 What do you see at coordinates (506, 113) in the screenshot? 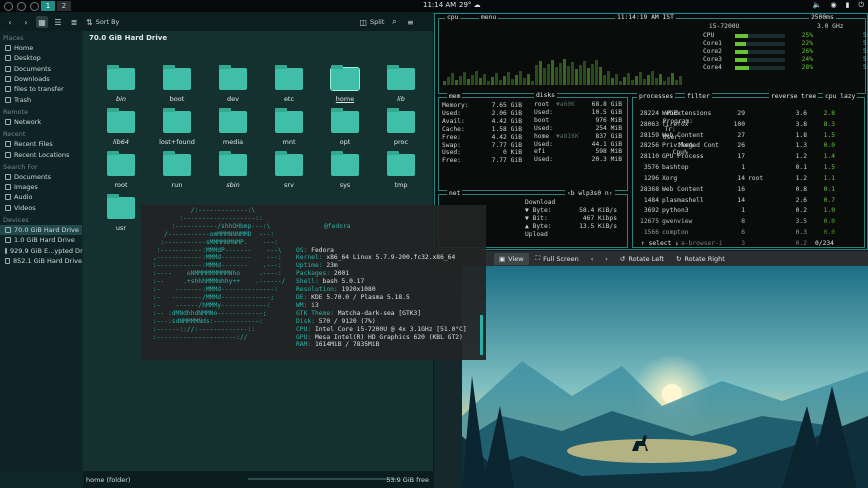
I see `mem-value: 2.06 GiB` at bounding box center [506, 113].